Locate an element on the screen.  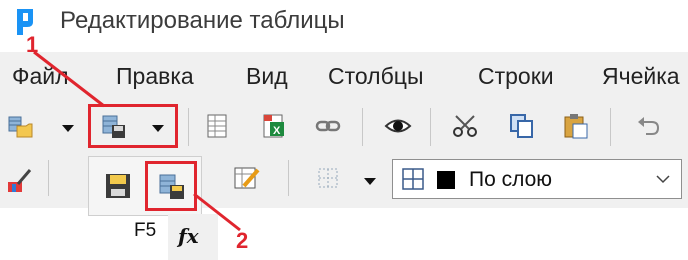
shortcut-label: F5 is located at coordinates (145, 230).